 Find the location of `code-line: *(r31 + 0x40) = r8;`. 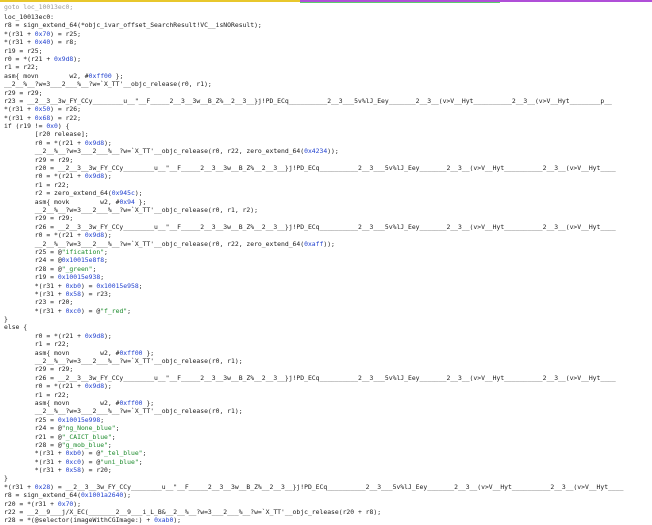

code-line: *(r31 + 0x40) = r8; is located at coordinates (328, 42).